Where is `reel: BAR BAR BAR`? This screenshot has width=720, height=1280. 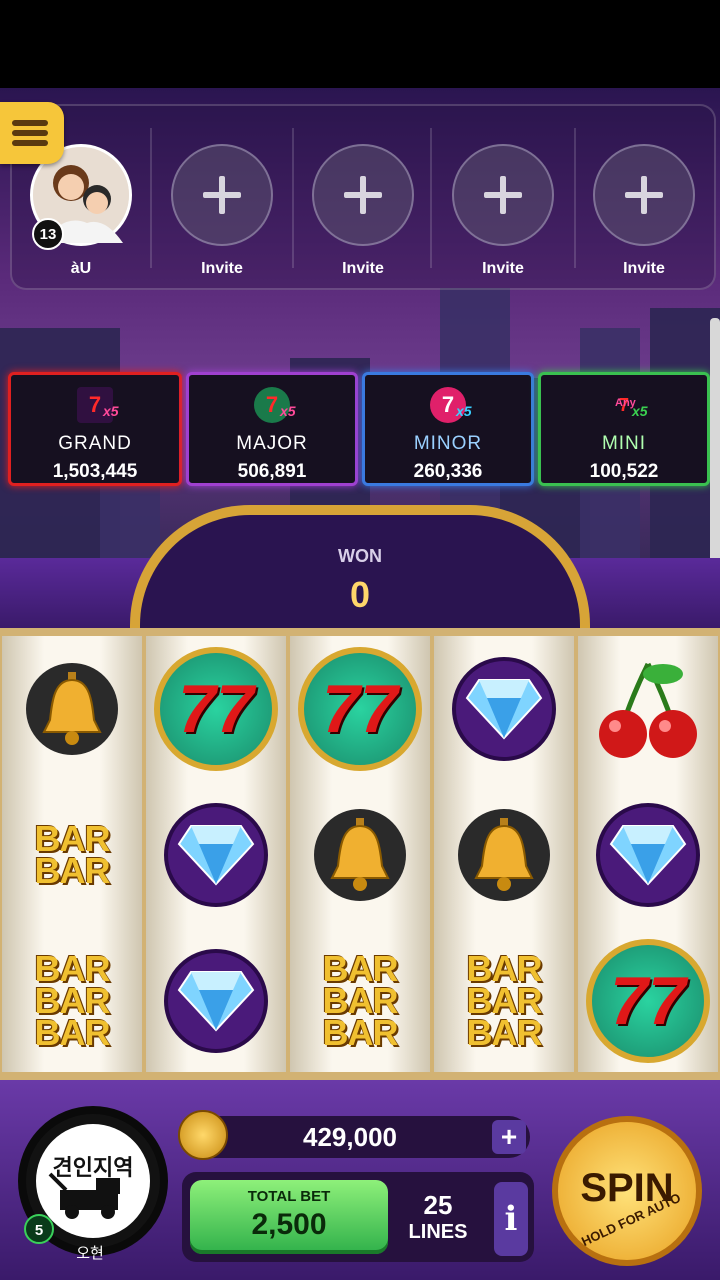 reel: BAR BAR BAR is located at coordinates (504, 854).